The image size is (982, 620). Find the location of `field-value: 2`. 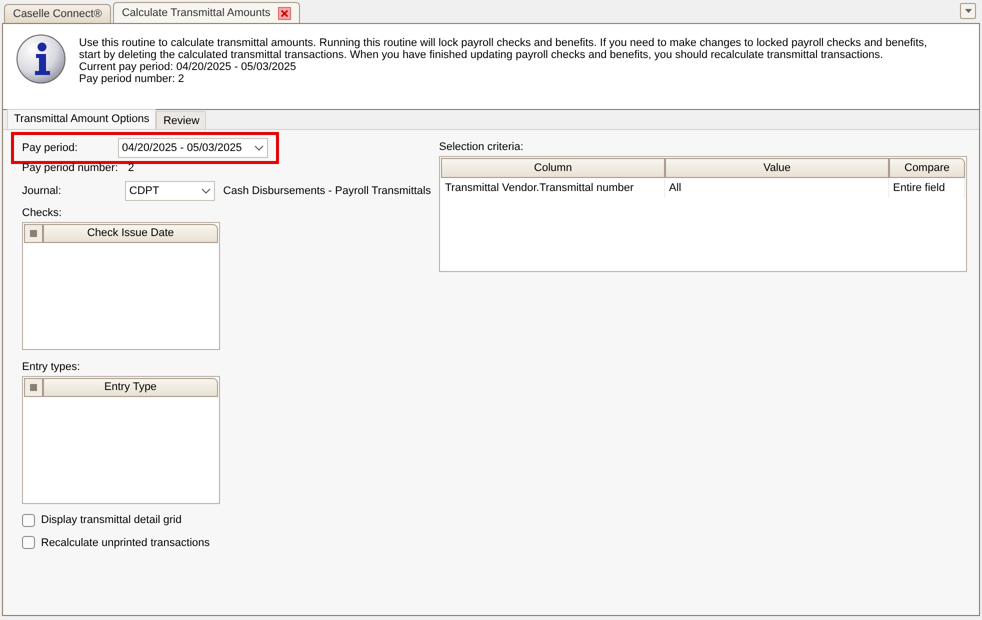

field-value: 2 is located at coordinates (131, 168).